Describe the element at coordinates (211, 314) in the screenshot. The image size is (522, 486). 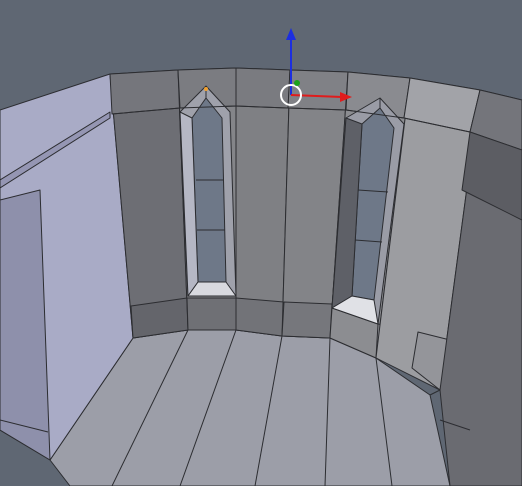
I see `wall-segment-2-base` at that location.